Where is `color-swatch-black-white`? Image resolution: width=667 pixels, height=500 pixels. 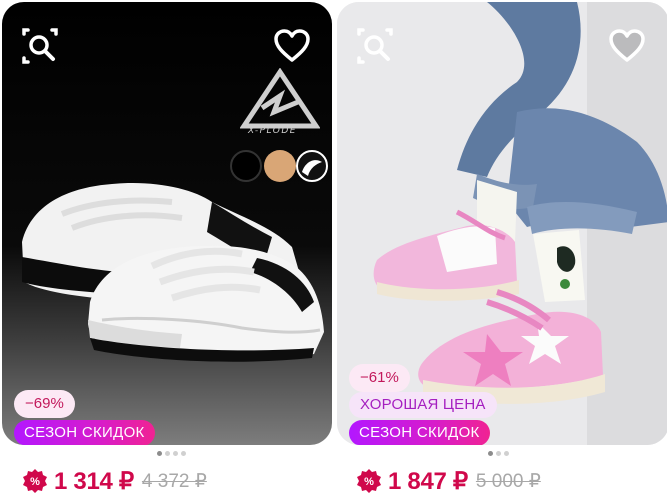 color-swatch-black-white is located at coordinates (312, 166).